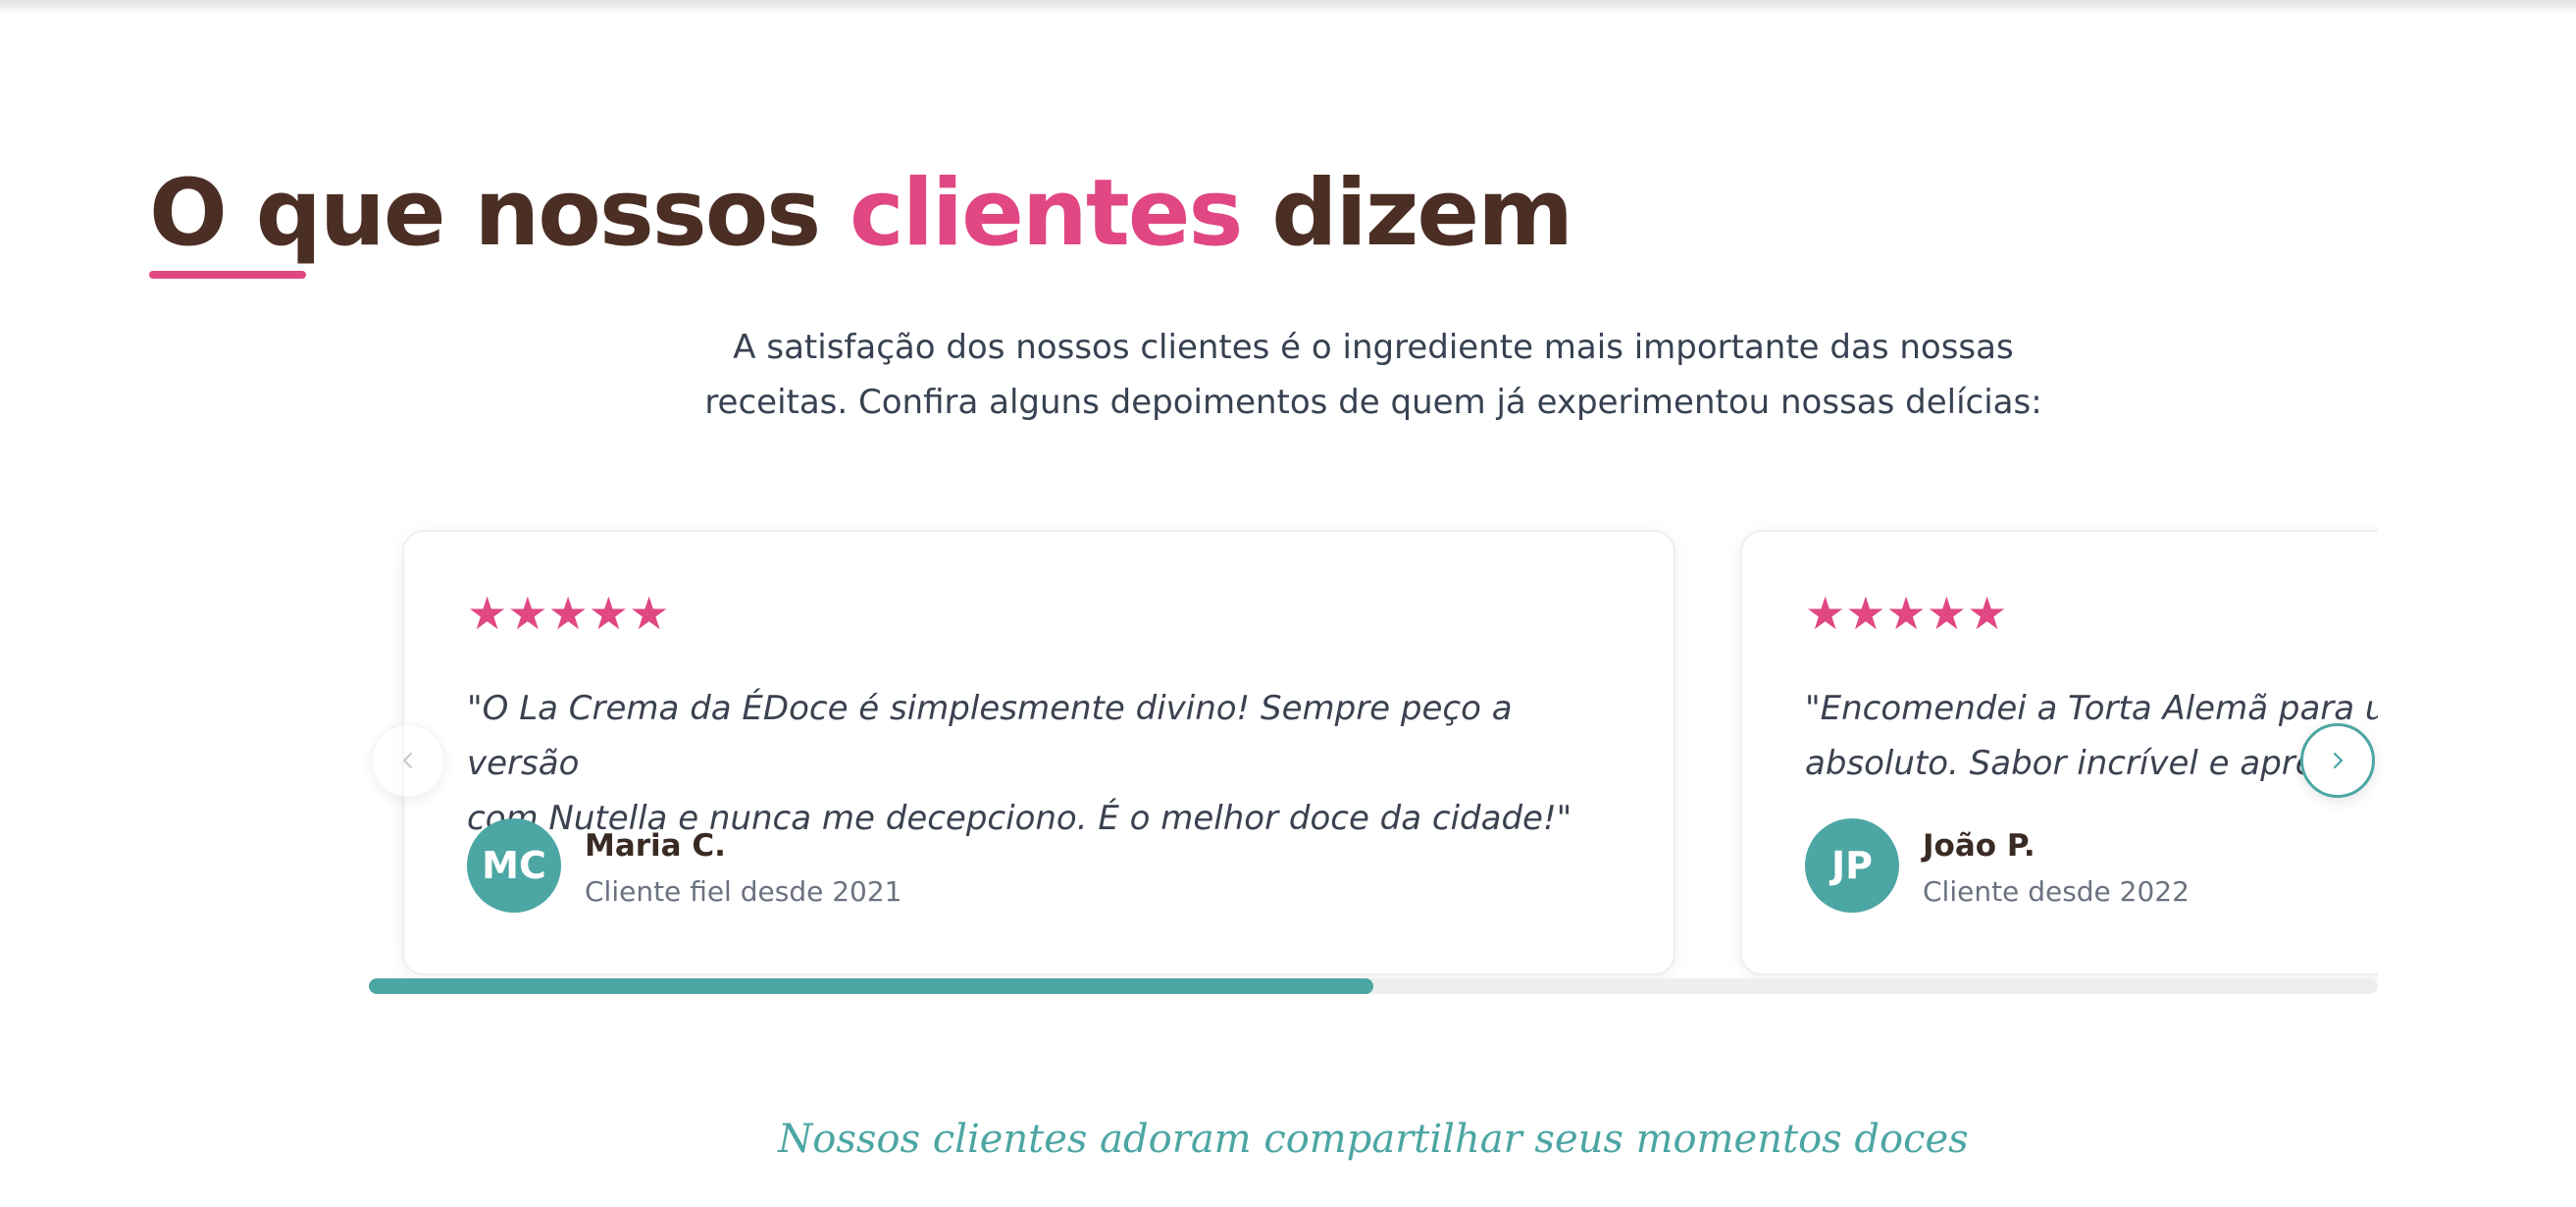 Image resolution: width=2576 pixels, height=1207 pixels. Describe the element at coordinates (1373, 986) in the screenshot. I see `carousel-progress-track` at that location.